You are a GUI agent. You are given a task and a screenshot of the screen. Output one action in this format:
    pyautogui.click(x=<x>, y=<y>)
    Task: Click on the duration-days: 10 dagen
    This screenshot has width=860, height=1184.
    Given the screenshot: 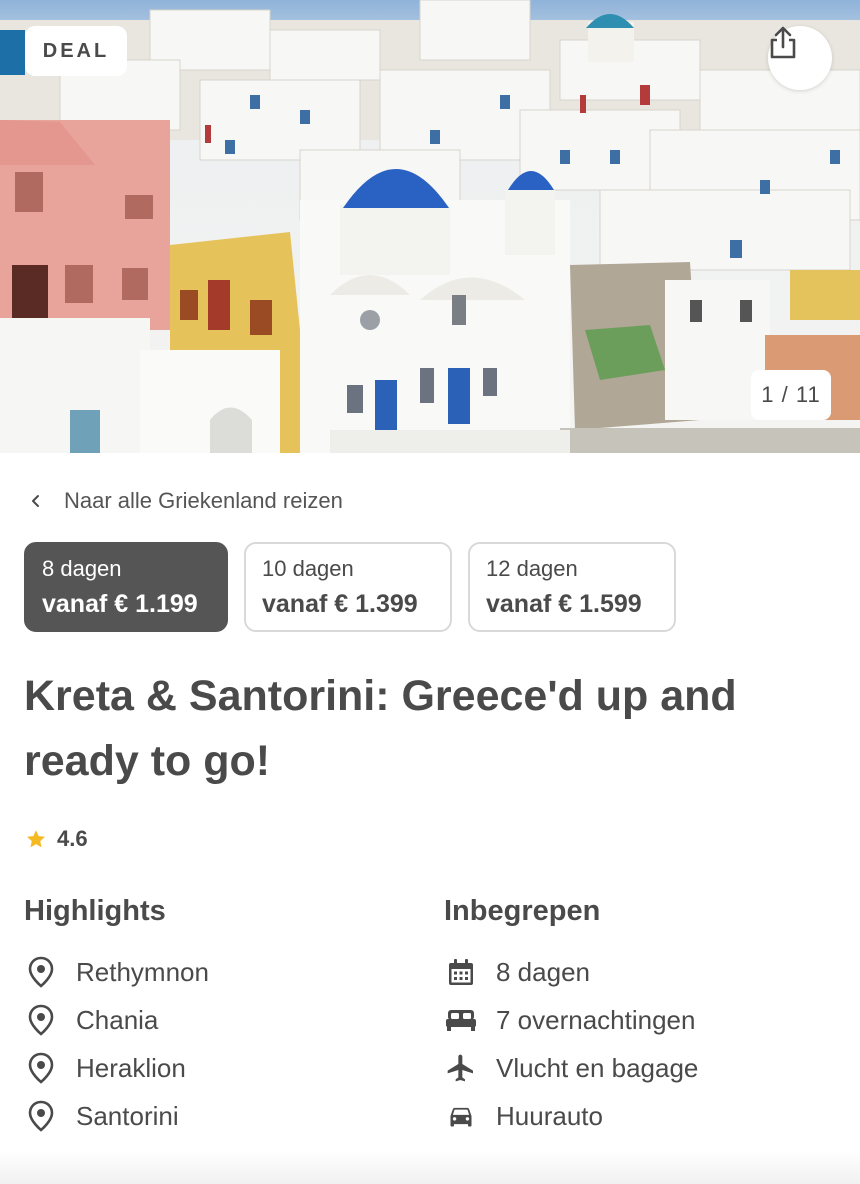 What is the action you would take?
    pyautogui.click(x=308, y=568)
    